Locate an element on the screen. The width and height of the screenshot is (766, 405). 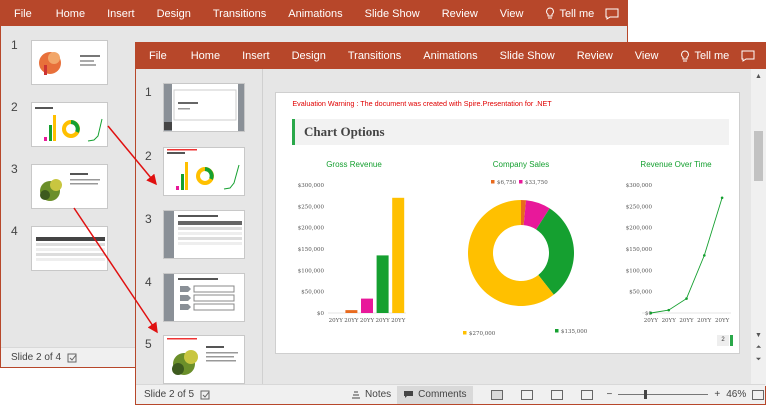
previous-slide-icon: ⏶ is located at coordinates (758, 347).